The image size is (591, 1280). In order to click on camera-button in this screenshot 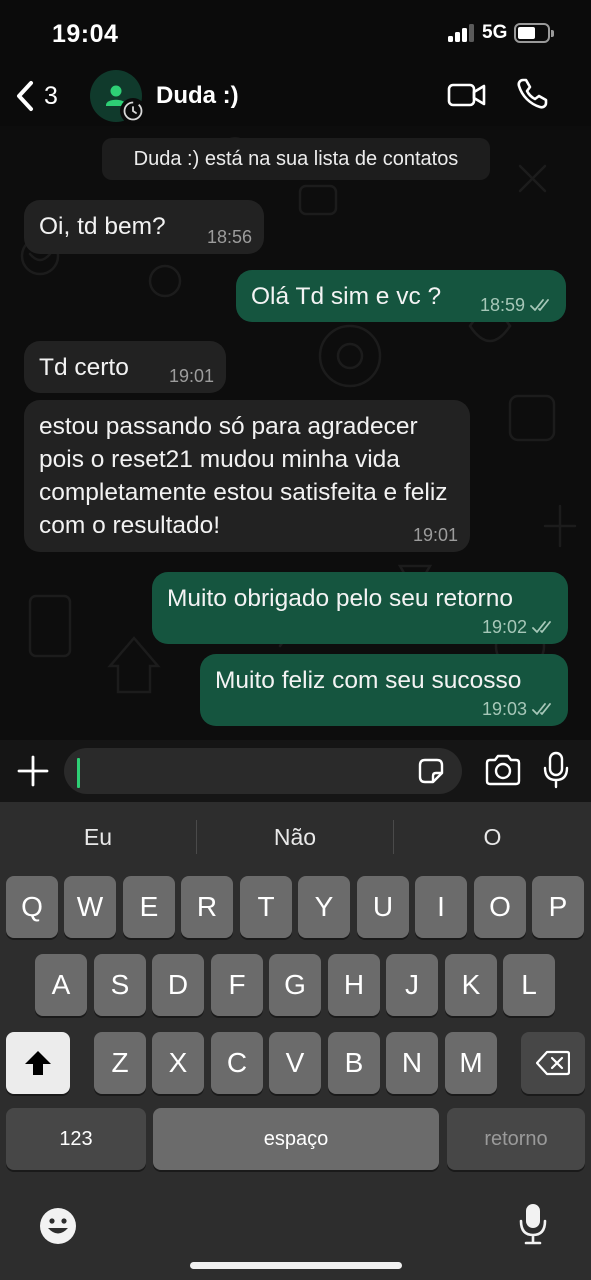, I will do `click(503, 770)`.